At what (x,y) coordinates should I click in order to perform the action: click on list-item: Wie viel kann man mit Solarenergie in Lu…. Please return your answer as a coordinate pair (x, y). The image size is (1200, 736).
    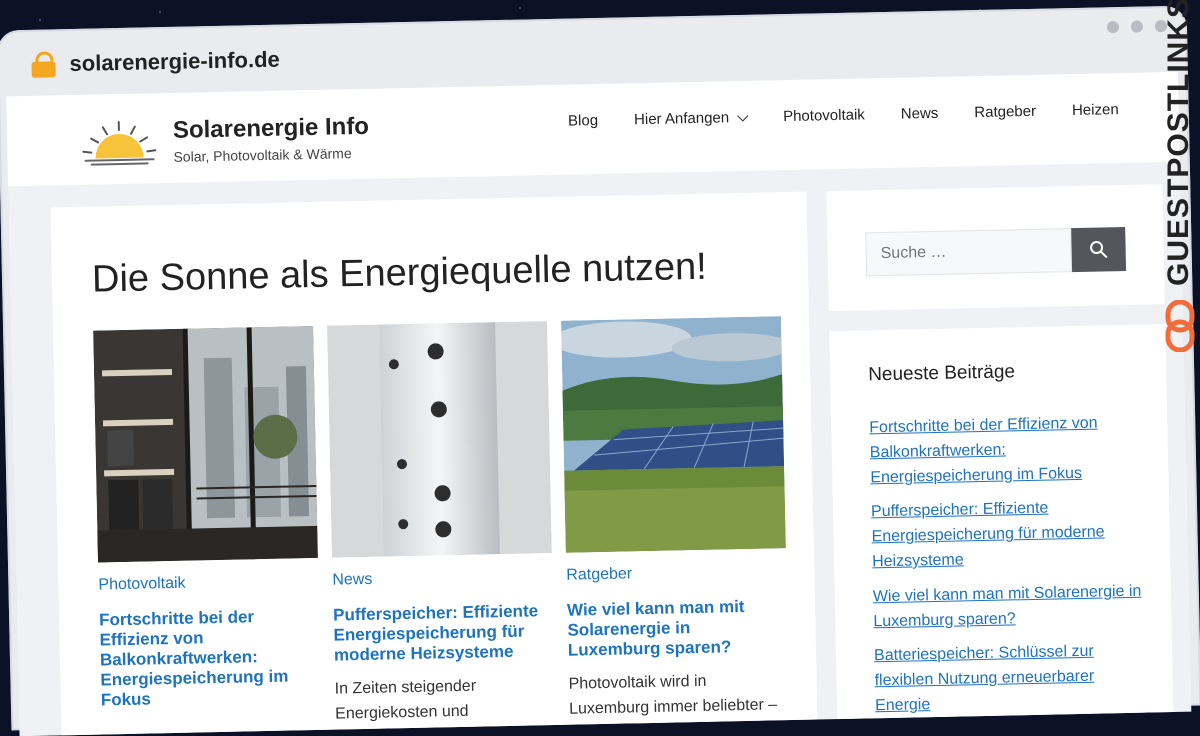
    Looking at the image, I should click on (1008, 606).